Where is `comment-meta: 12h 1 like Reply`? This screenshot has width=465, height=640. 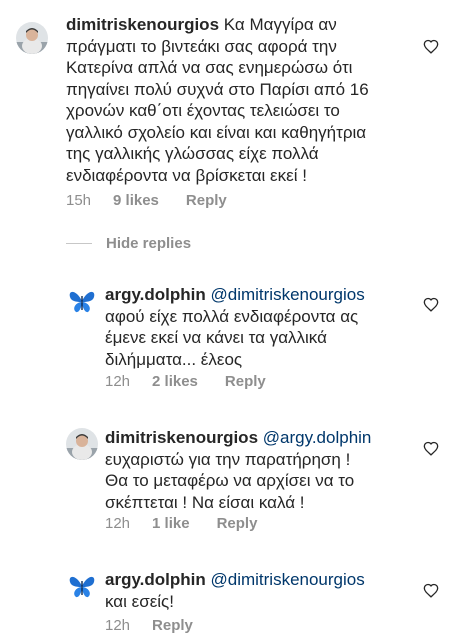 comment-meta: 12h 1 like Reply is located at coordinates (181, 523).